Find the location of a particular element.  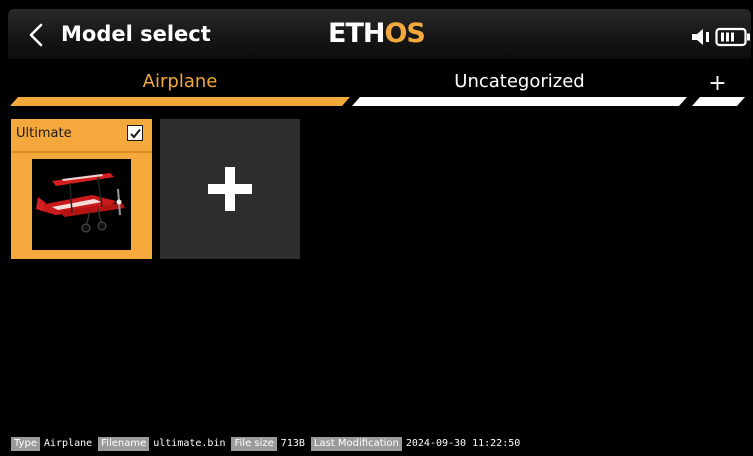

filesize-value: 713B is located at coordinates (292, 443).